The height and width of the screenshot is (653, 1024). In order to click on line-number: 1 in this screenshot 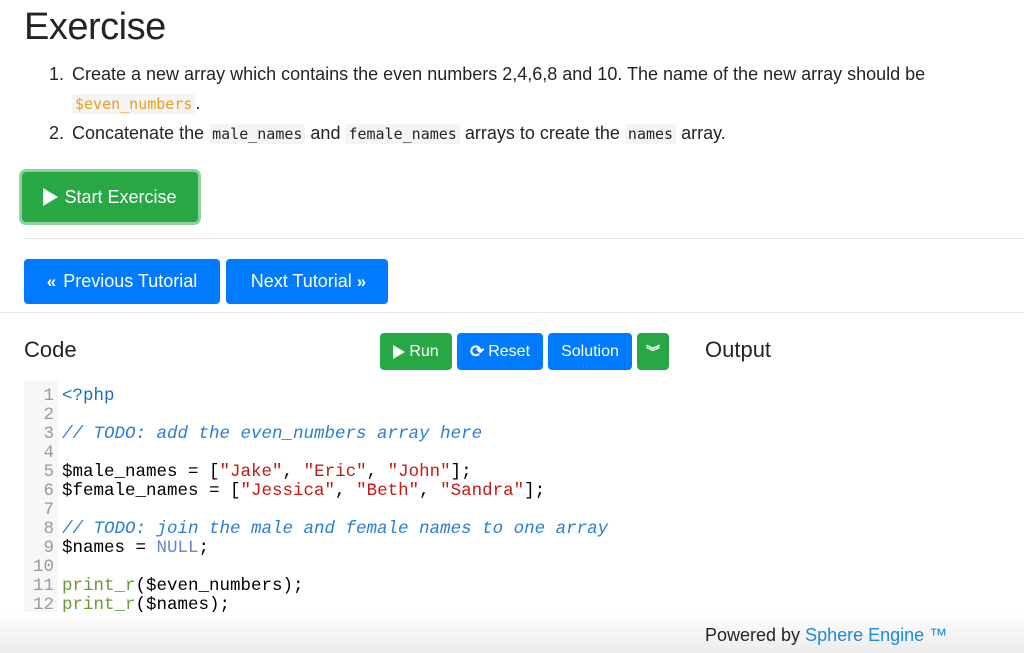, I will do `click(48, 396)`.